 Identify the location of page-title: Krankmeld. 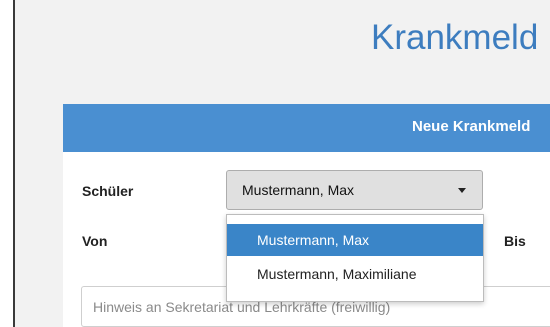
(455, 37).